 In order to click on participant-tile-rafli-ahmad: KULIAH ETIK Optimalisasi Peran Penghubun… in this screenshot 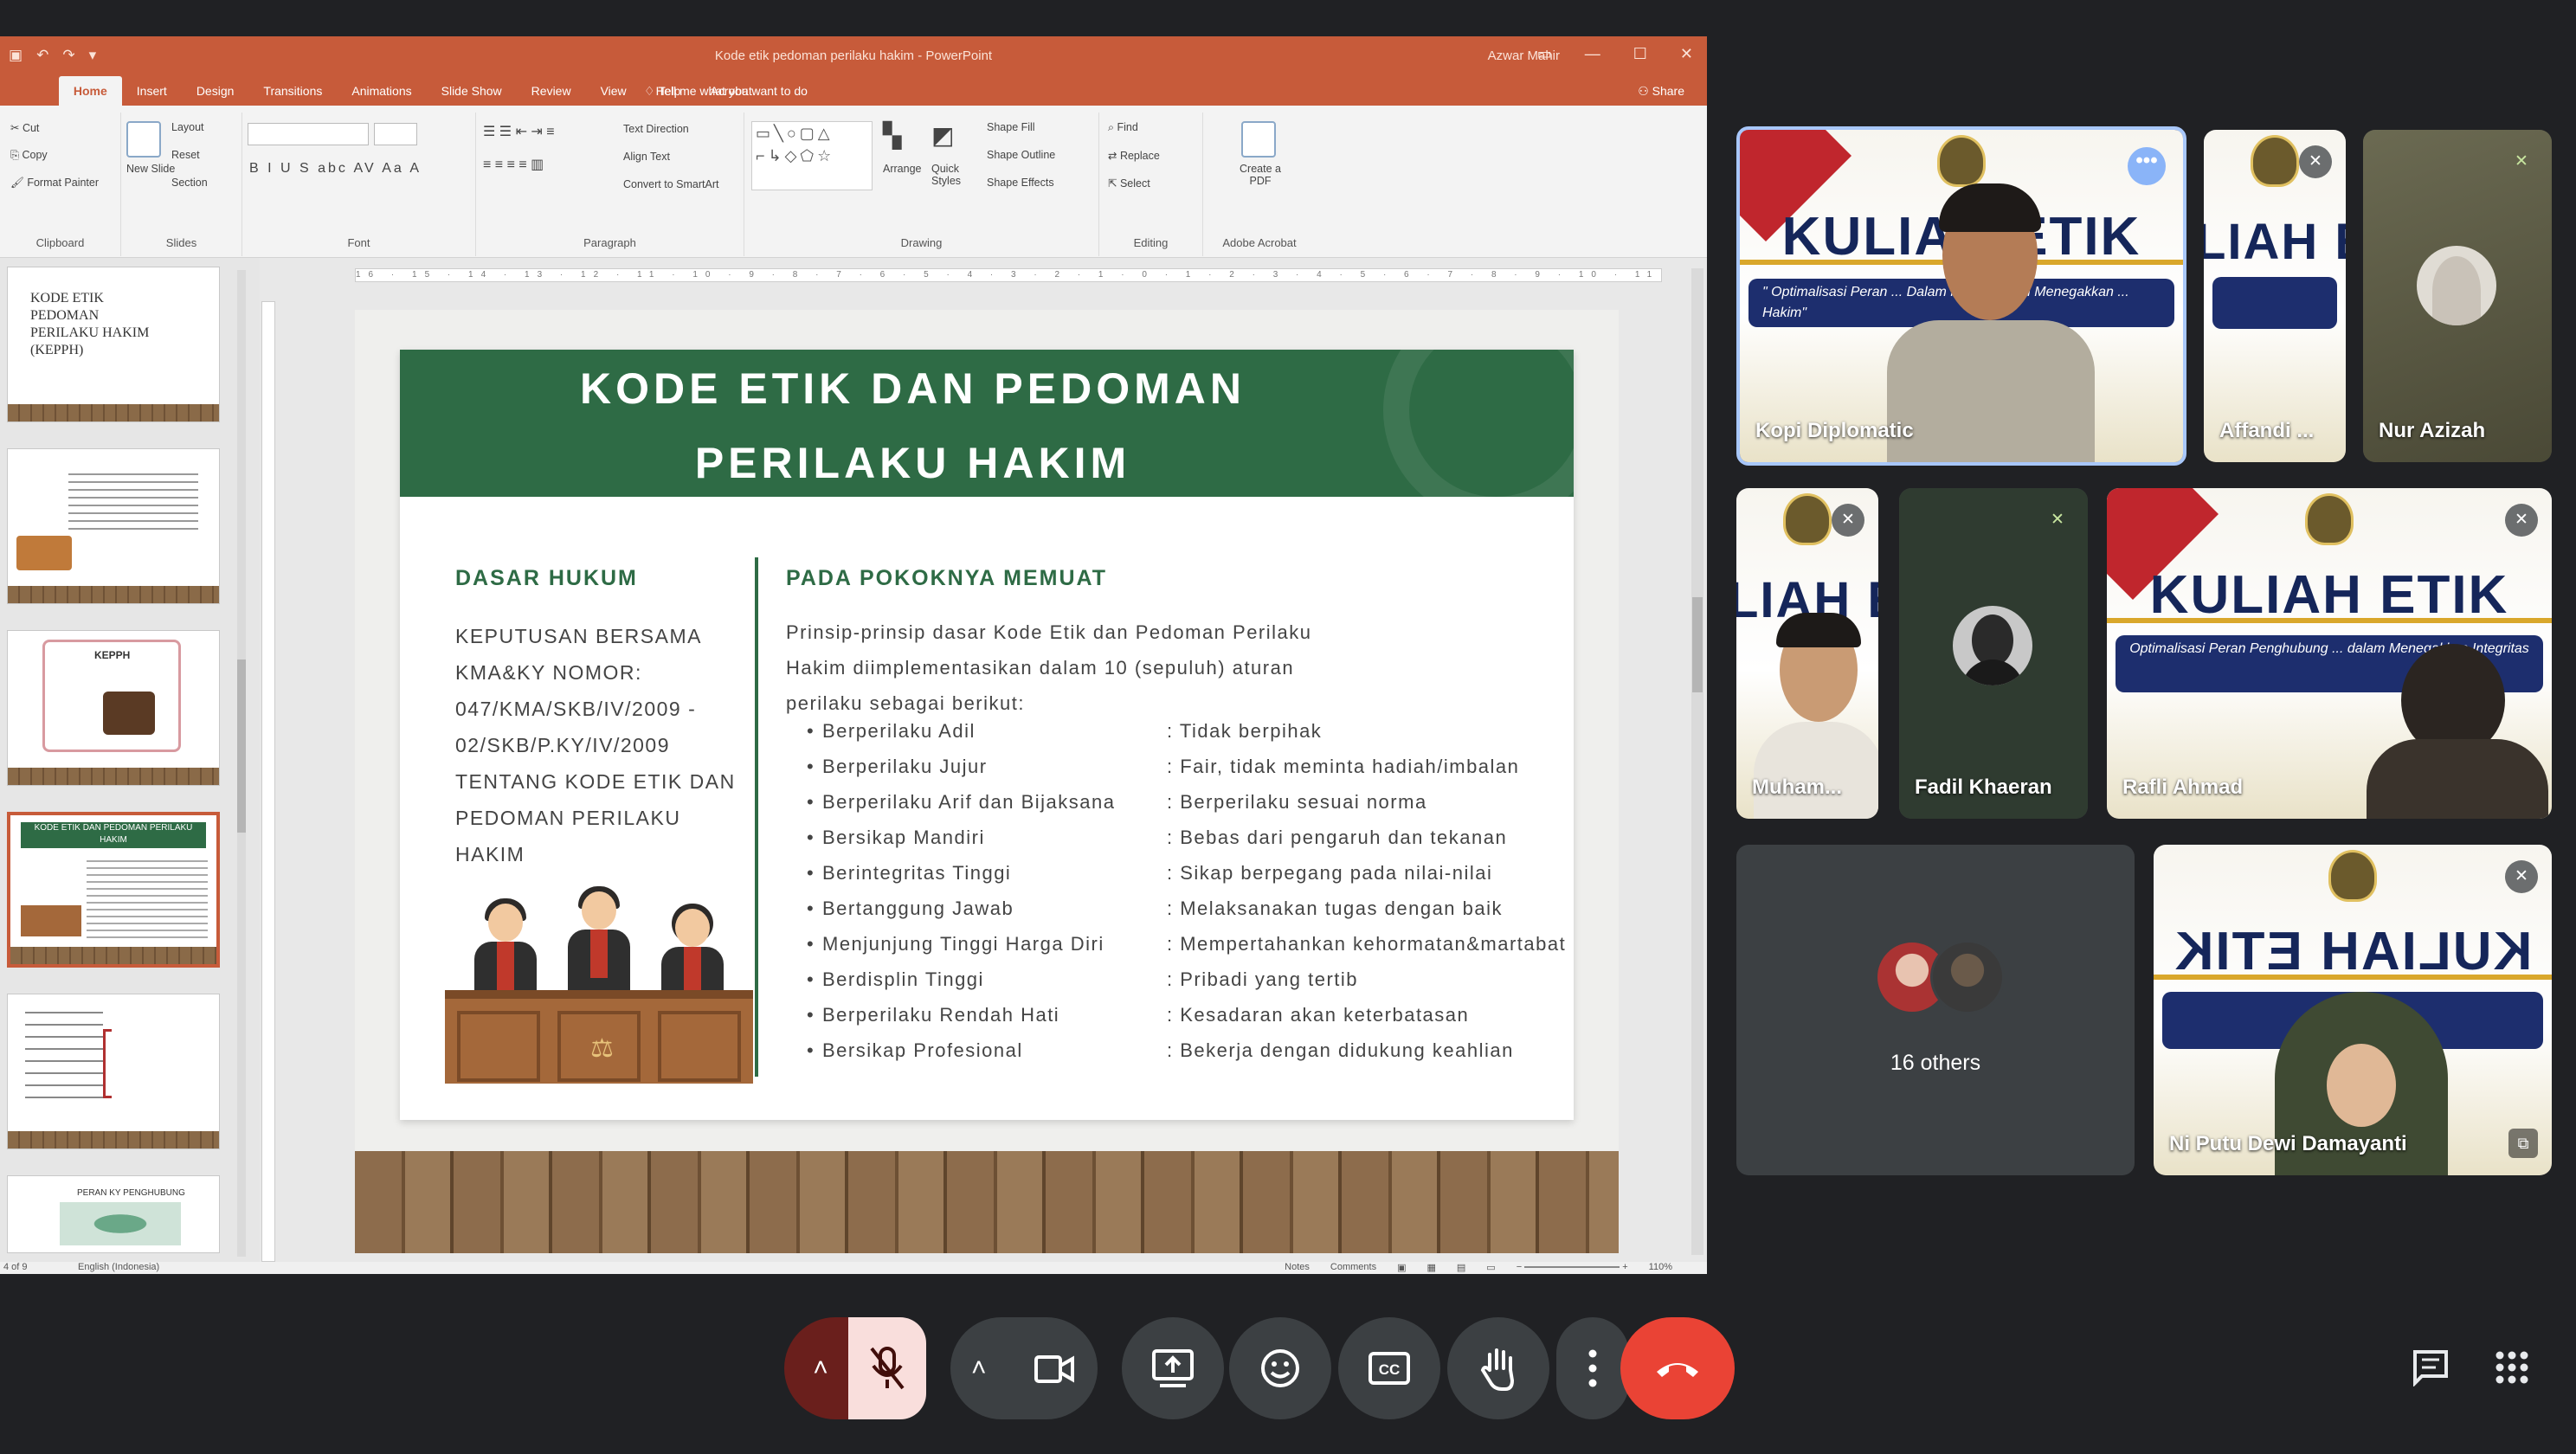, I will do `click(2329, 654)`.